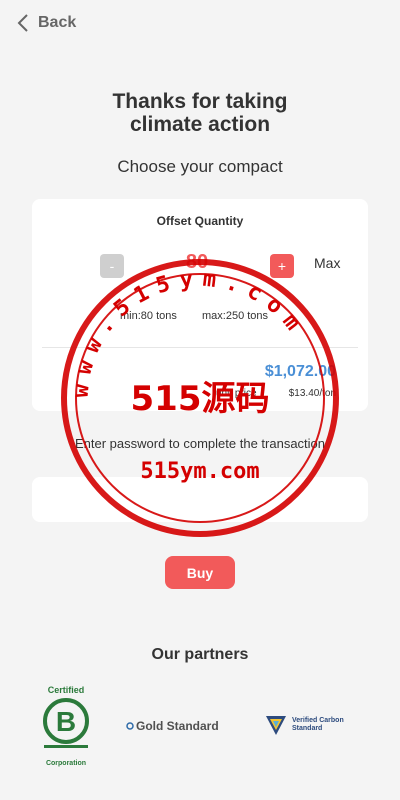  Describe the element at coordinates (318, 720) in the screenshot. I see `vcs-text-line1: Verified Carbon` at that location.